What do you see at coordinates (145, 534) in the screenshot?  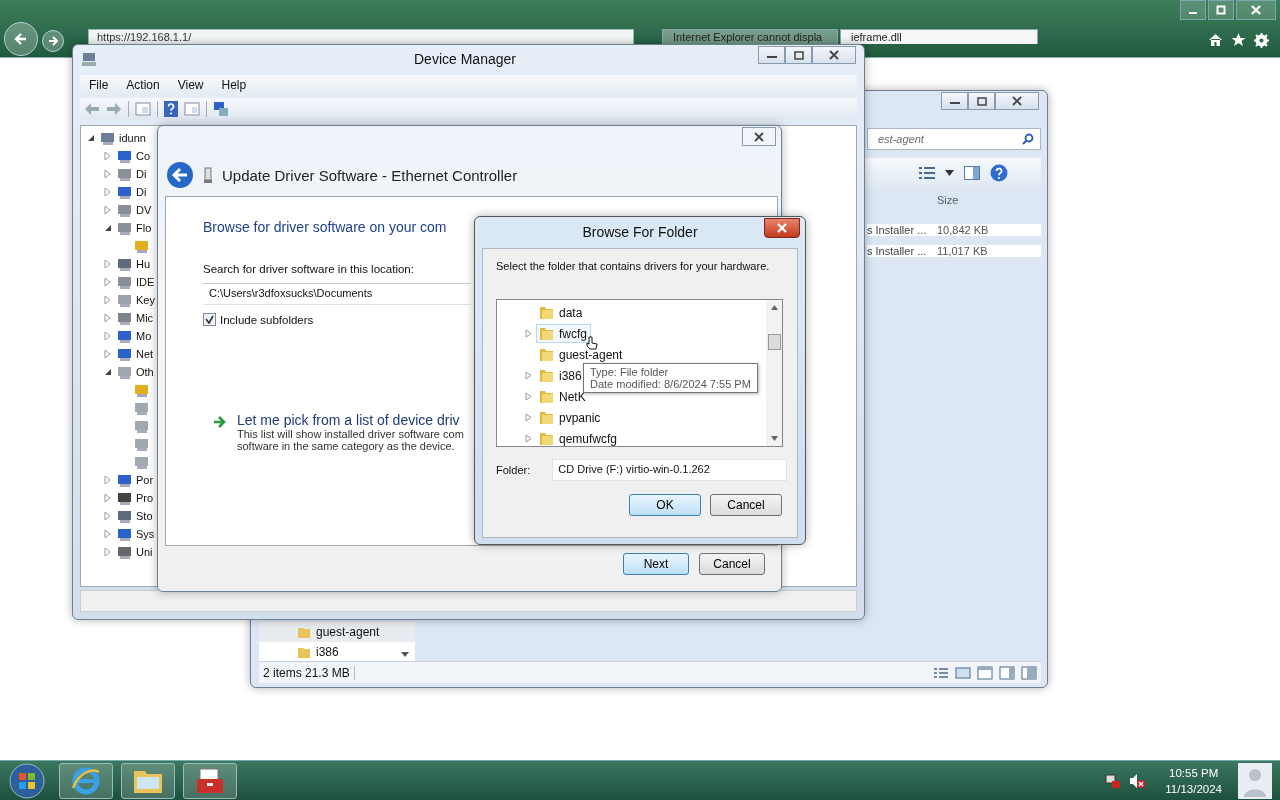 I see `device-category: Sys` at bounding box center [145, 534].